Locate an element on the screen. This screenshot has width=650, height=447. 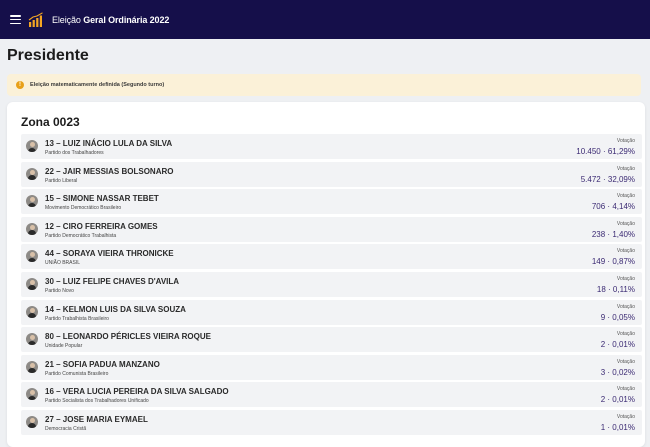
candidate-name: 13 – LUIZ INÁCIO LULA DA SILVA is located at coordinates (109, 143).